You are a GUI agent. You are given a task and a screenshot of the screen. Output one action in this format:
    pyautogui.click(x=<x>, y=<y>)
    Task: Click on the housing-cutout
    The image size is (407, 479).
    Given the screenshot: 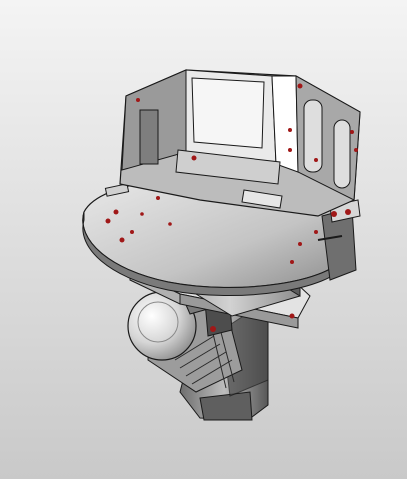 What is the action you would take?
    pyautogui.click(x=149, y=137)
    